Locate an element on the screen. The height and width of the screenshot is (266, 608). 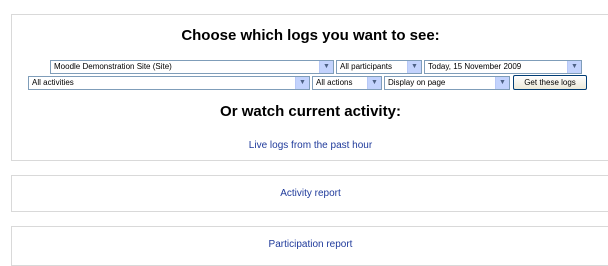
activity-report-panel: Activity report is located at coordinates (309, 193).